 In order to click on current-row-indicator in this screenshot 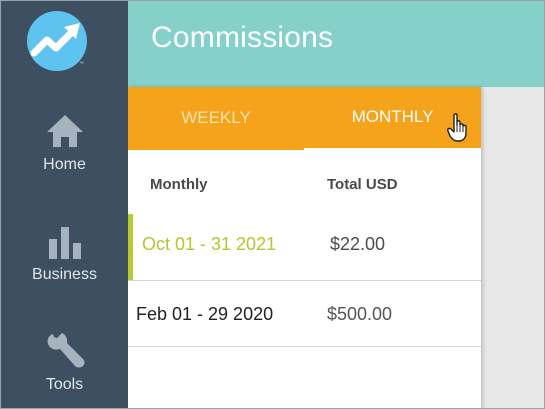, I will do `click(130, 247)`.